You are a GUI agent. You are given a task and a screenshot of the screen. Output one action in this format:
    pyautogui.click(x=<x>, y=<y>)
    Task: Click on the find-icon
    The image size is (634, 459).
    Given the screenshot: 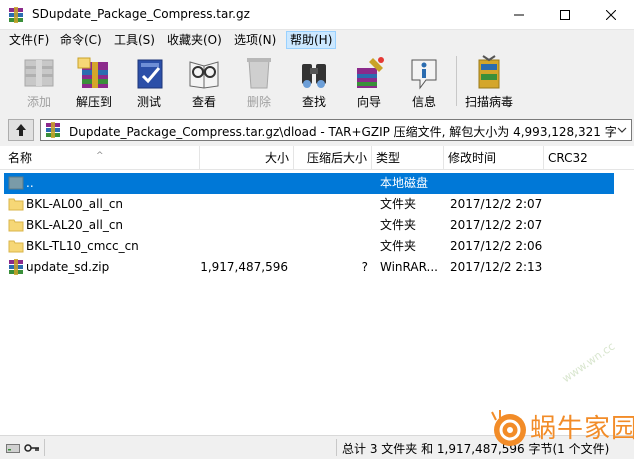 What is the action you would take?
    pyautogui.click(x=314, y=76)
    